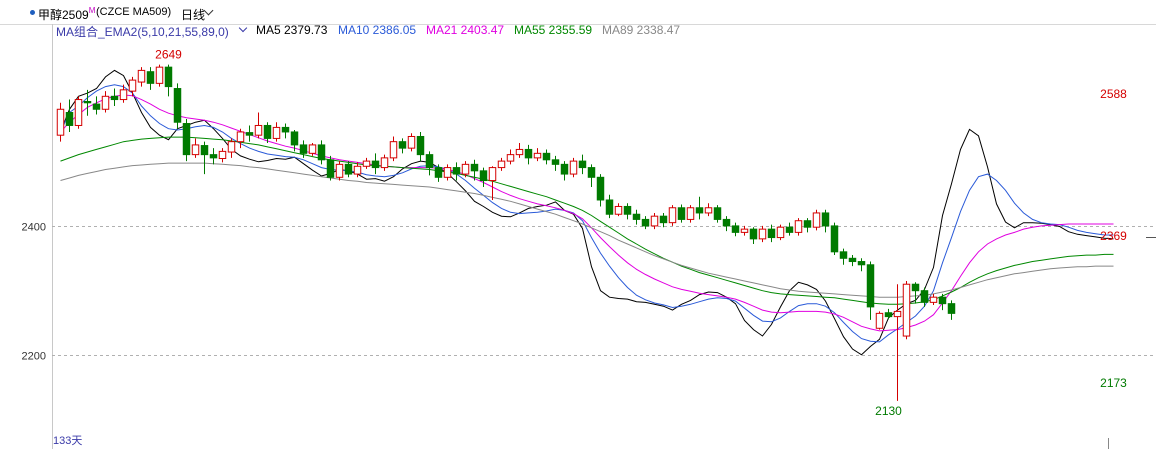 This screenshot has height=449, width=1156. I want to click on y-tick-label: 2200, so click(34, 357).